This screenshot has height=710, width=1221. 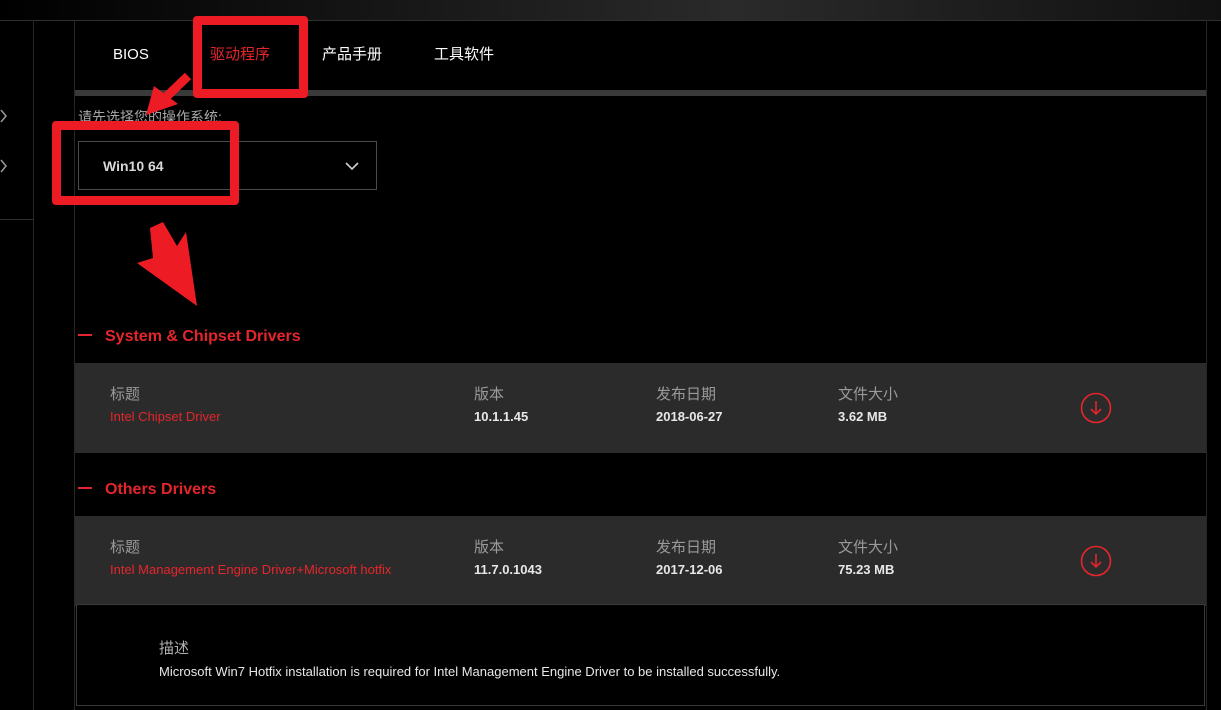 I want to click on annotation-box-os-select, so click(x=145, y=163).